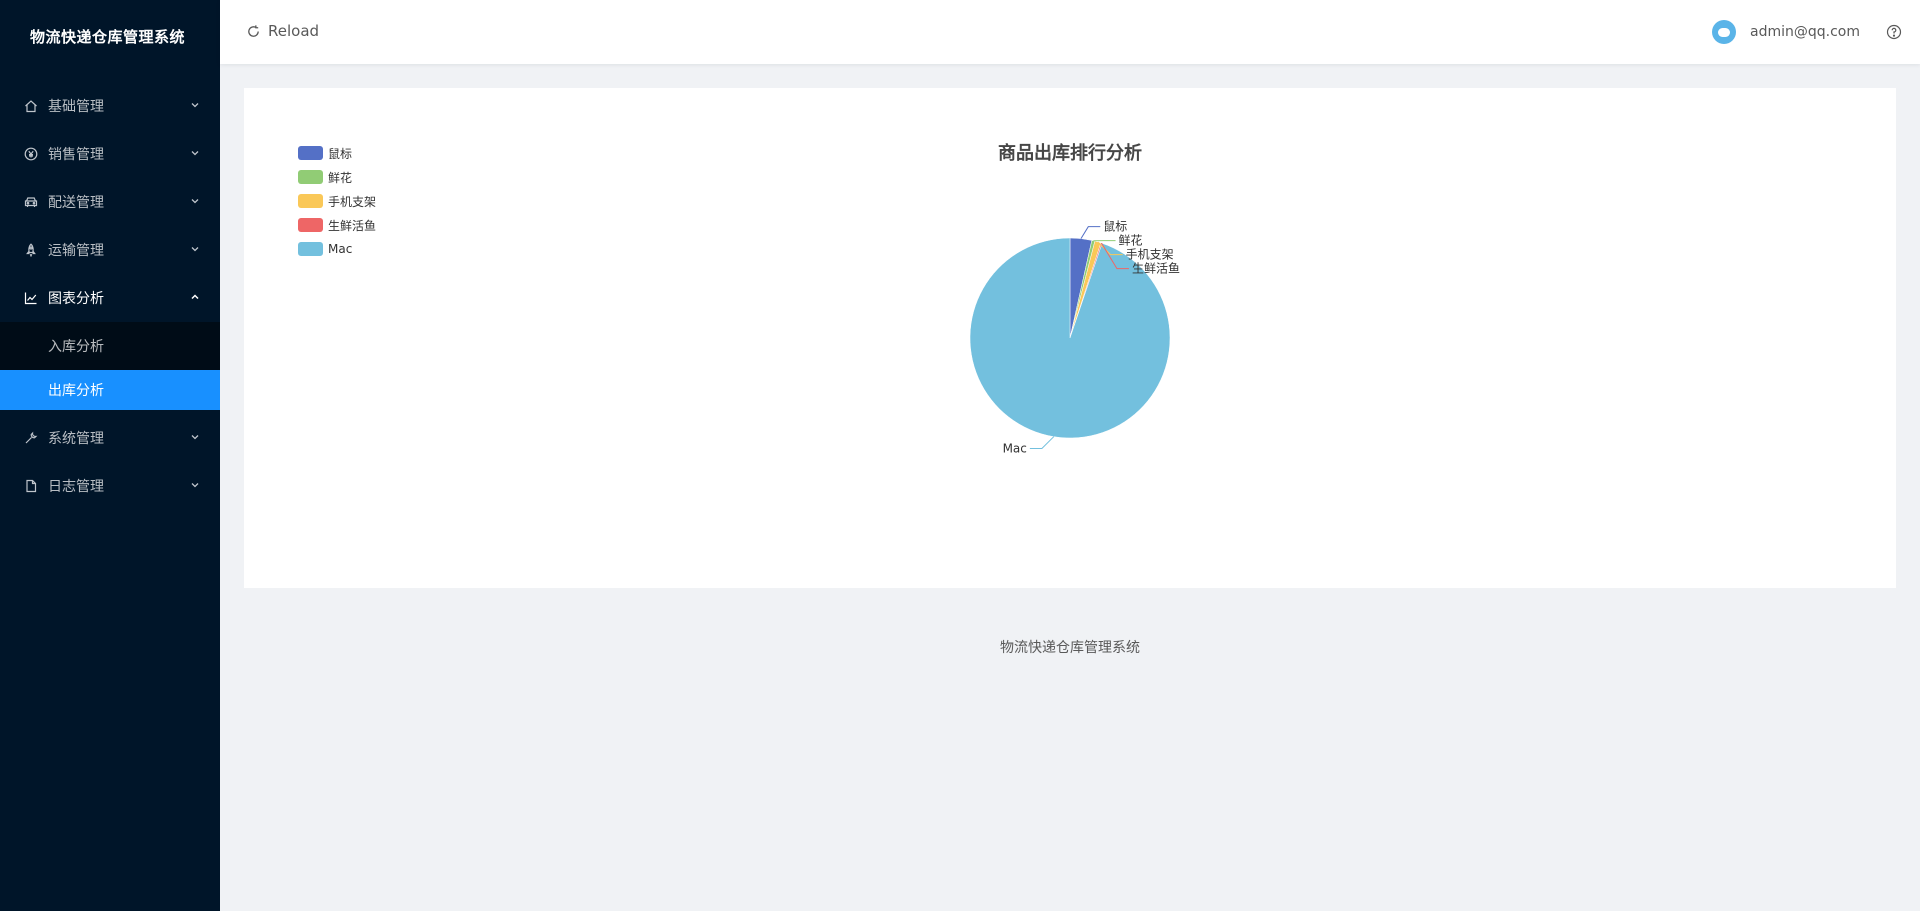 The width and height of the screenshot is (1920, 911). What do you see at coordinates (110, 202) in the screenshot?
I see `menu-delivery-management: 配送管理` at bounding box center [110, 202].